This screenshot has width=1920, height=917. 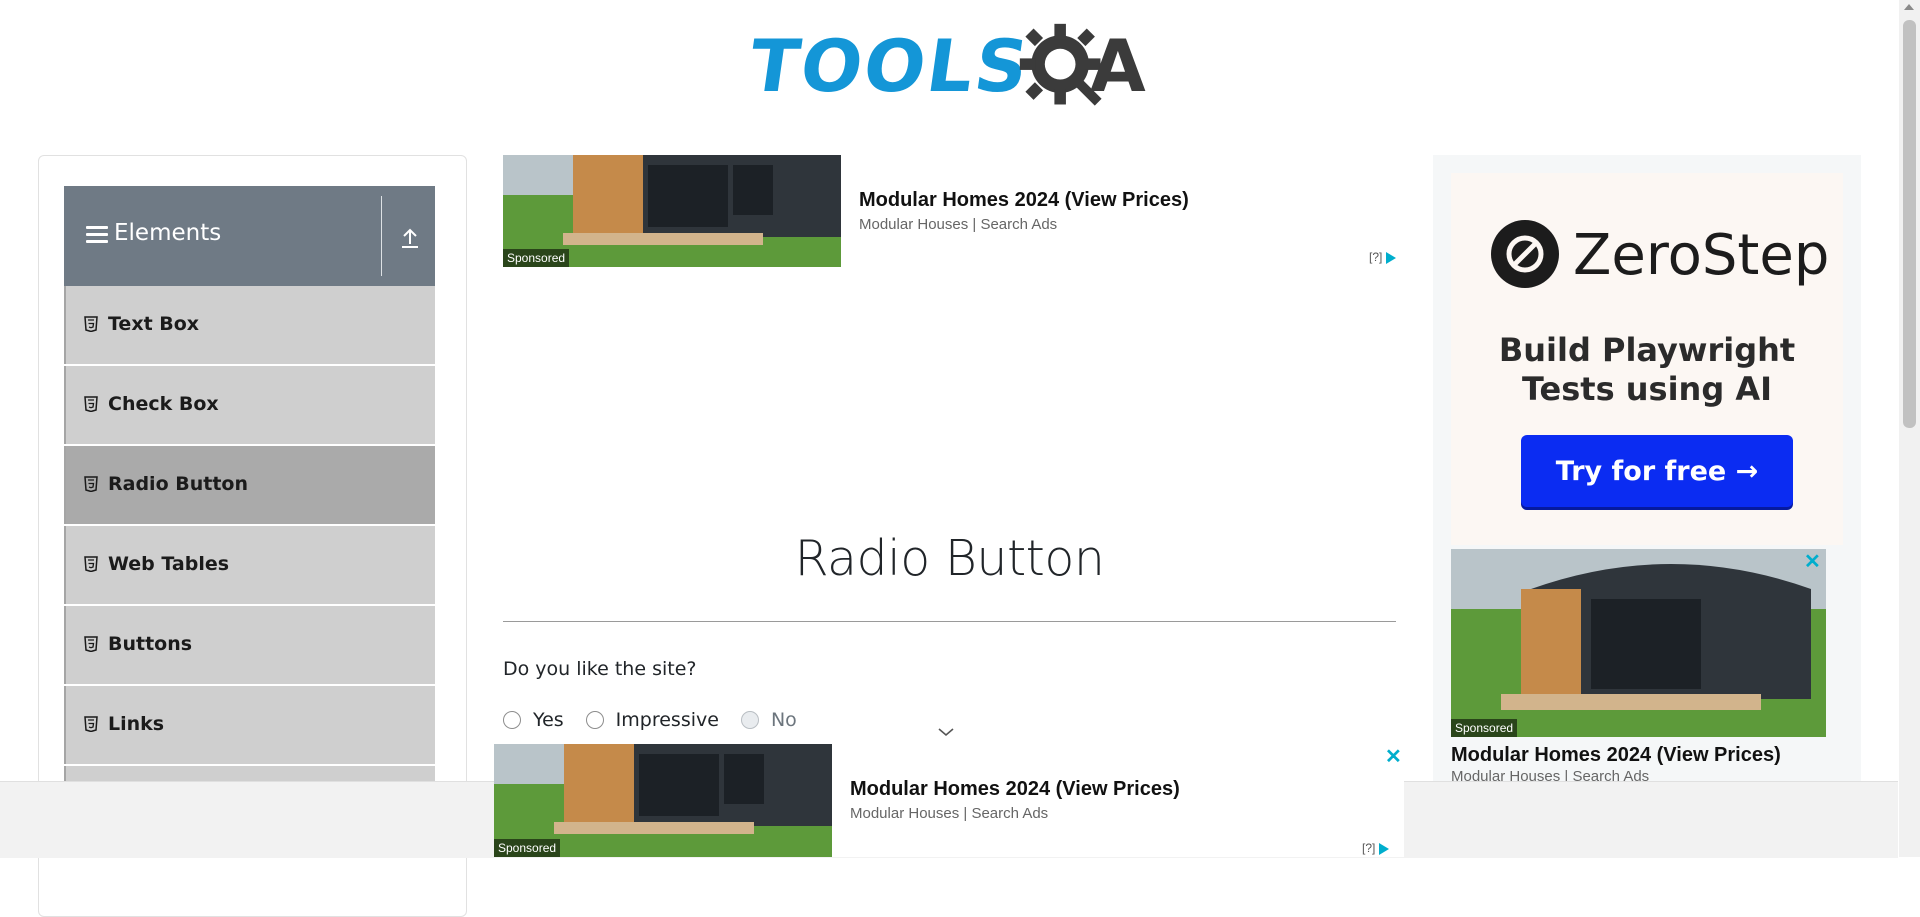 What do you see at coordinates (548, 720) in the screenshot?
I see `radio-label-yes: Yes` at bounding box center [548, 720].